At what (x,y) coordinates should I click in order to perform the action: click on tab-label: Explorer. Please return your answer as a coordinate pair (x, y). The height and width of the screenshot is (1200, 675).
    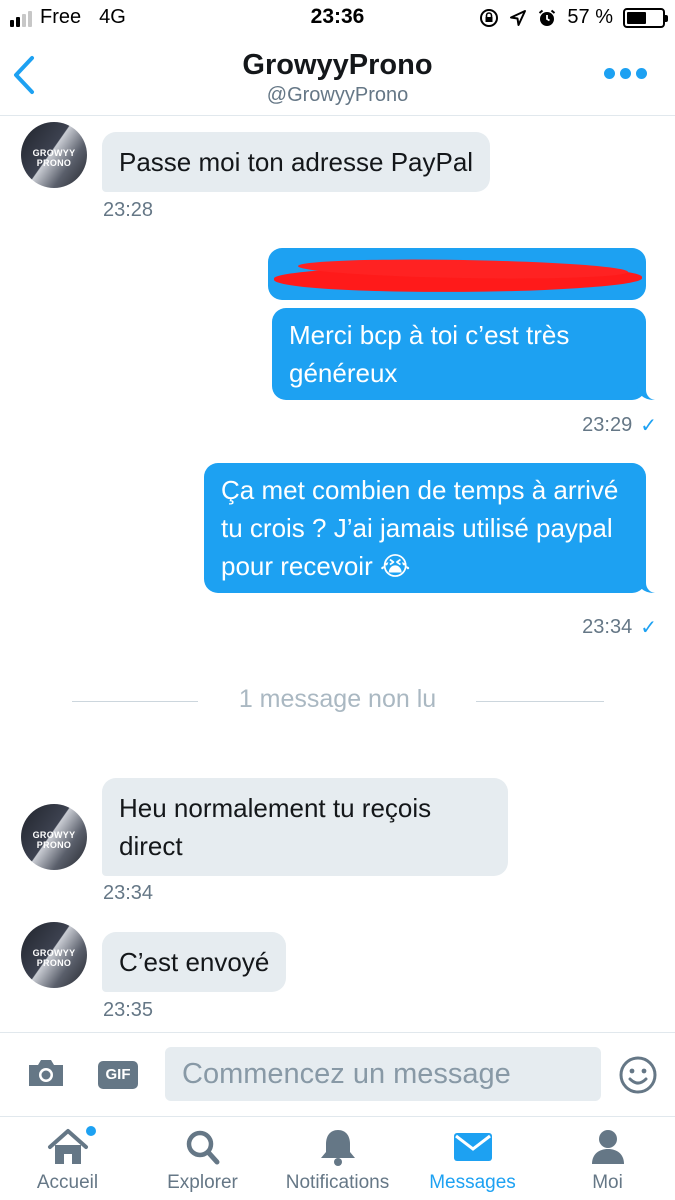
    Looking at the image, I should click on (202, 1182).